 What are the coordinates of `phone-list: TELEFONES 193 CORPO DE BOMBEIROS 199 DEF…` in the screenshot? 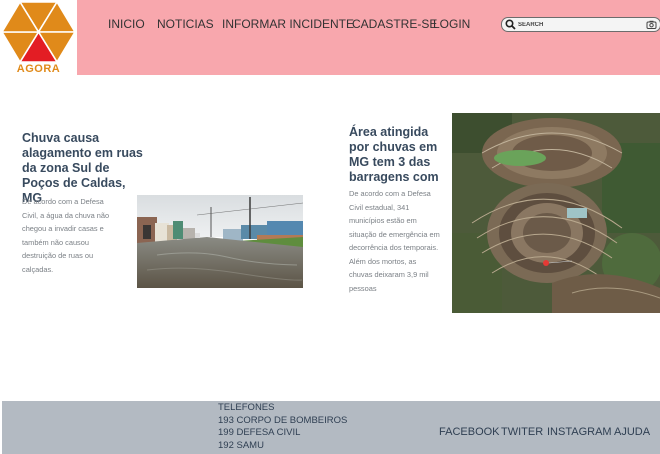 It's located at (282, 427).